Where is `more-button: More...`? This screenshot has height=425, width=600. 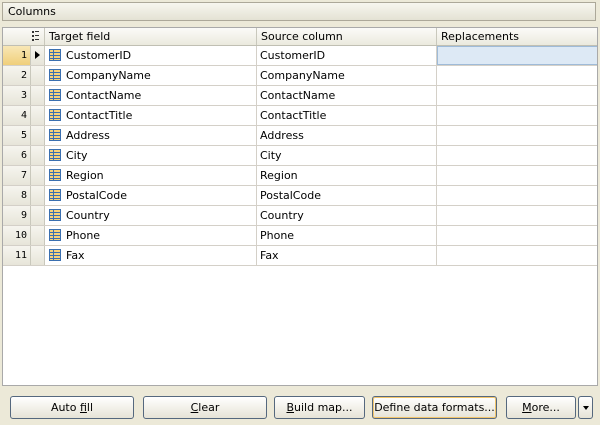
more-button: More... is located at coordinates (541, 407).